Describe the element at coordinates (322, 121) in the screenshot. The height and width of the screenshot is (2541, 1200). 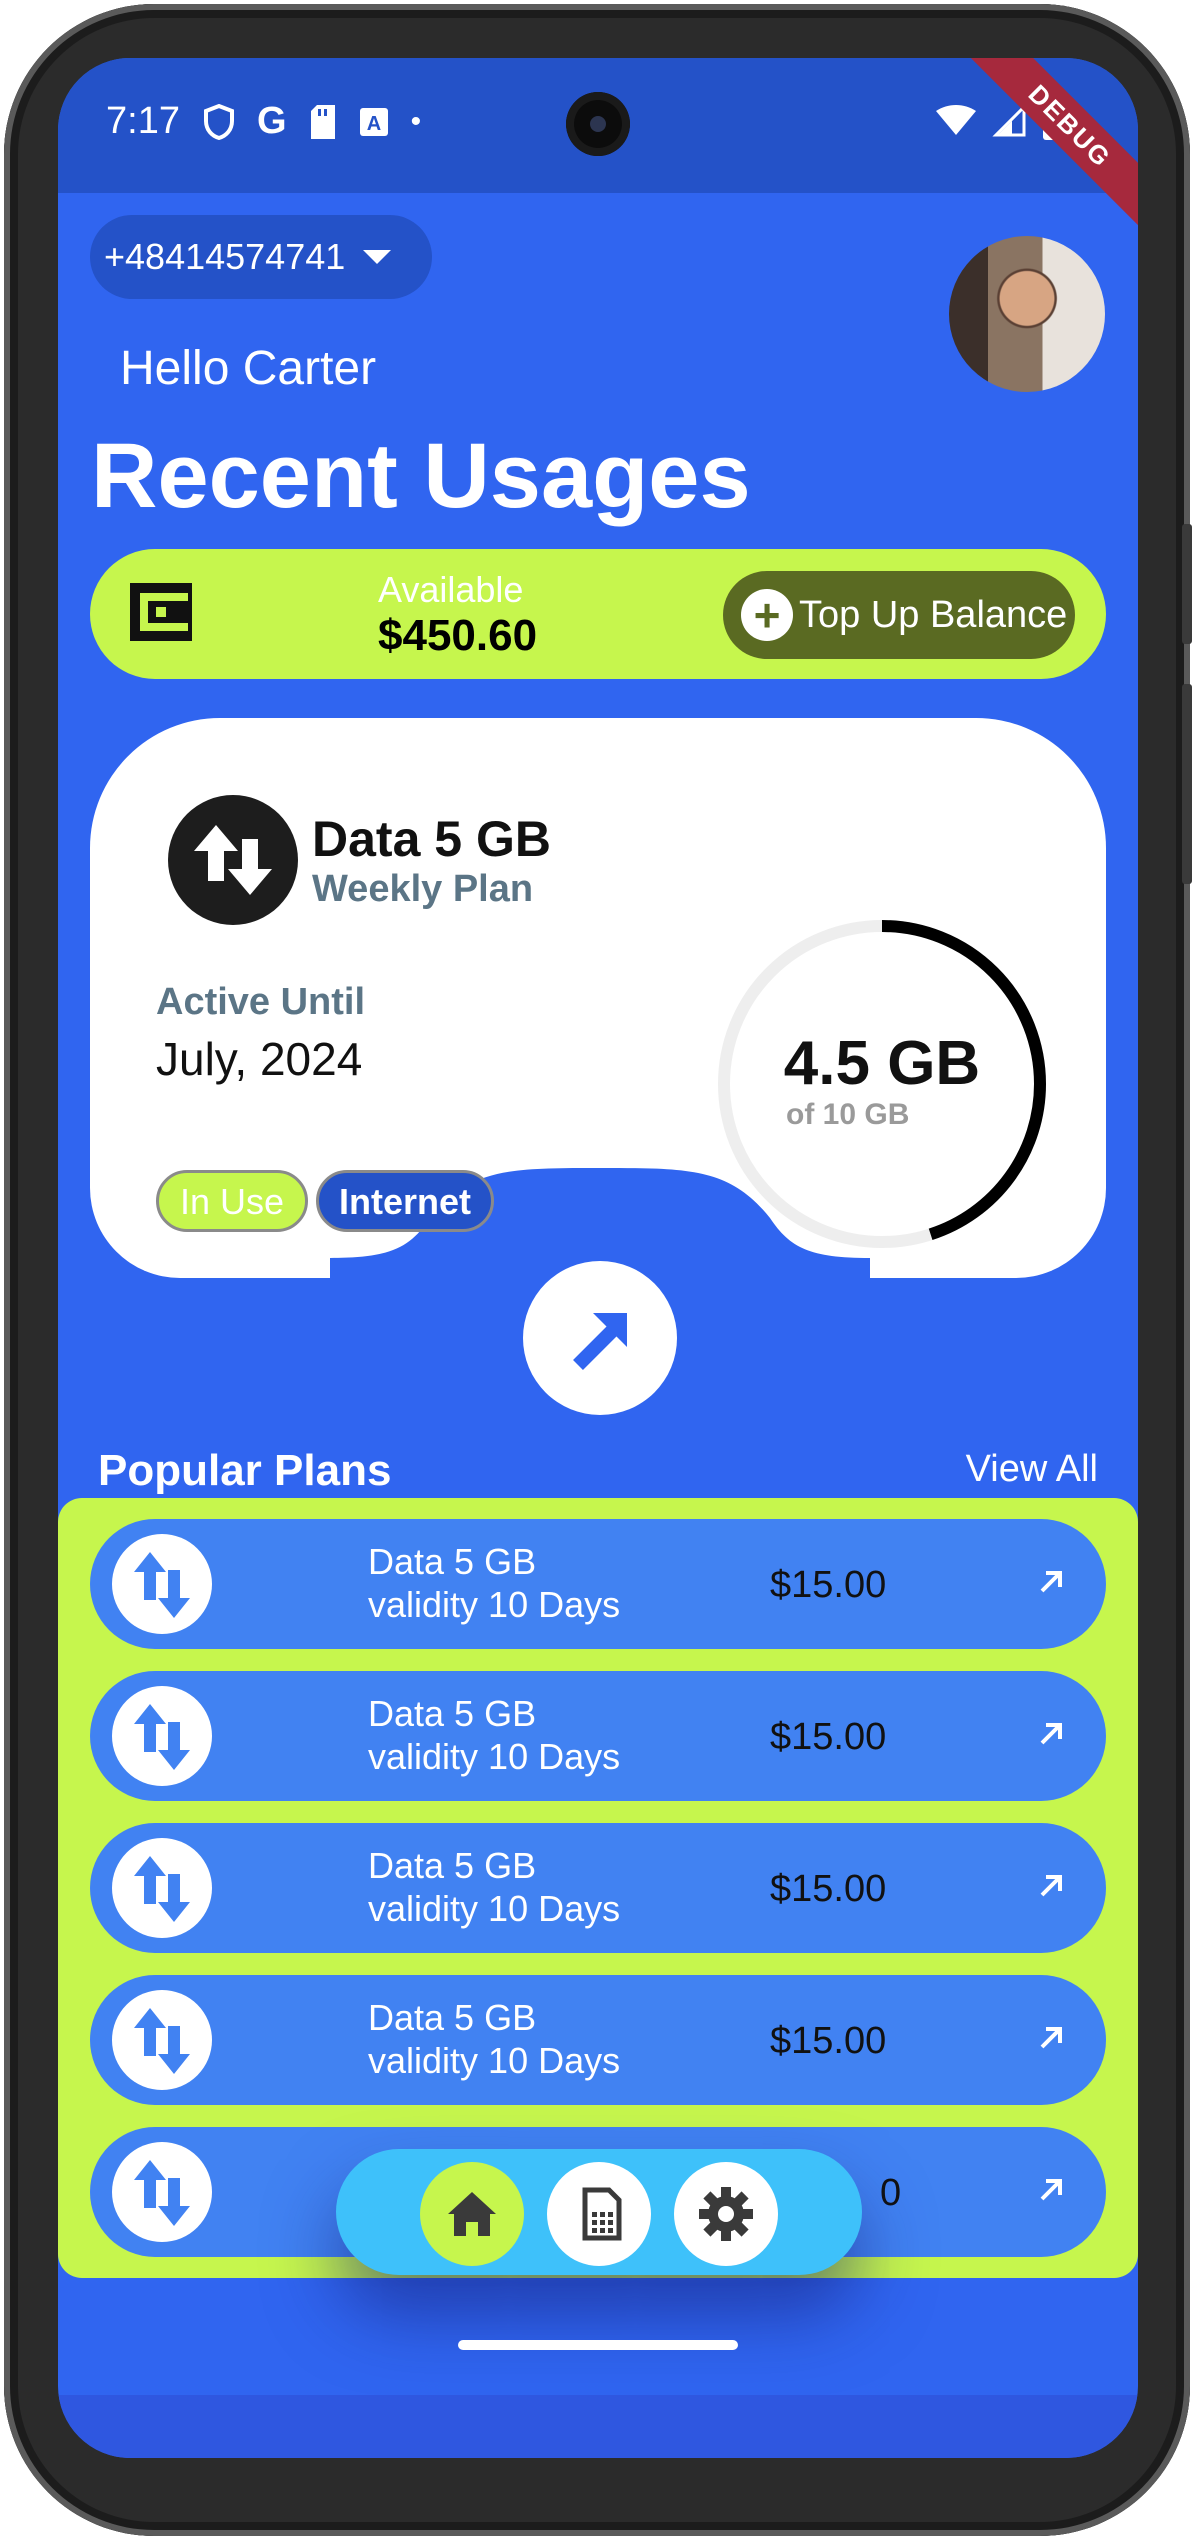
I see `sd-card-icon` at that location.